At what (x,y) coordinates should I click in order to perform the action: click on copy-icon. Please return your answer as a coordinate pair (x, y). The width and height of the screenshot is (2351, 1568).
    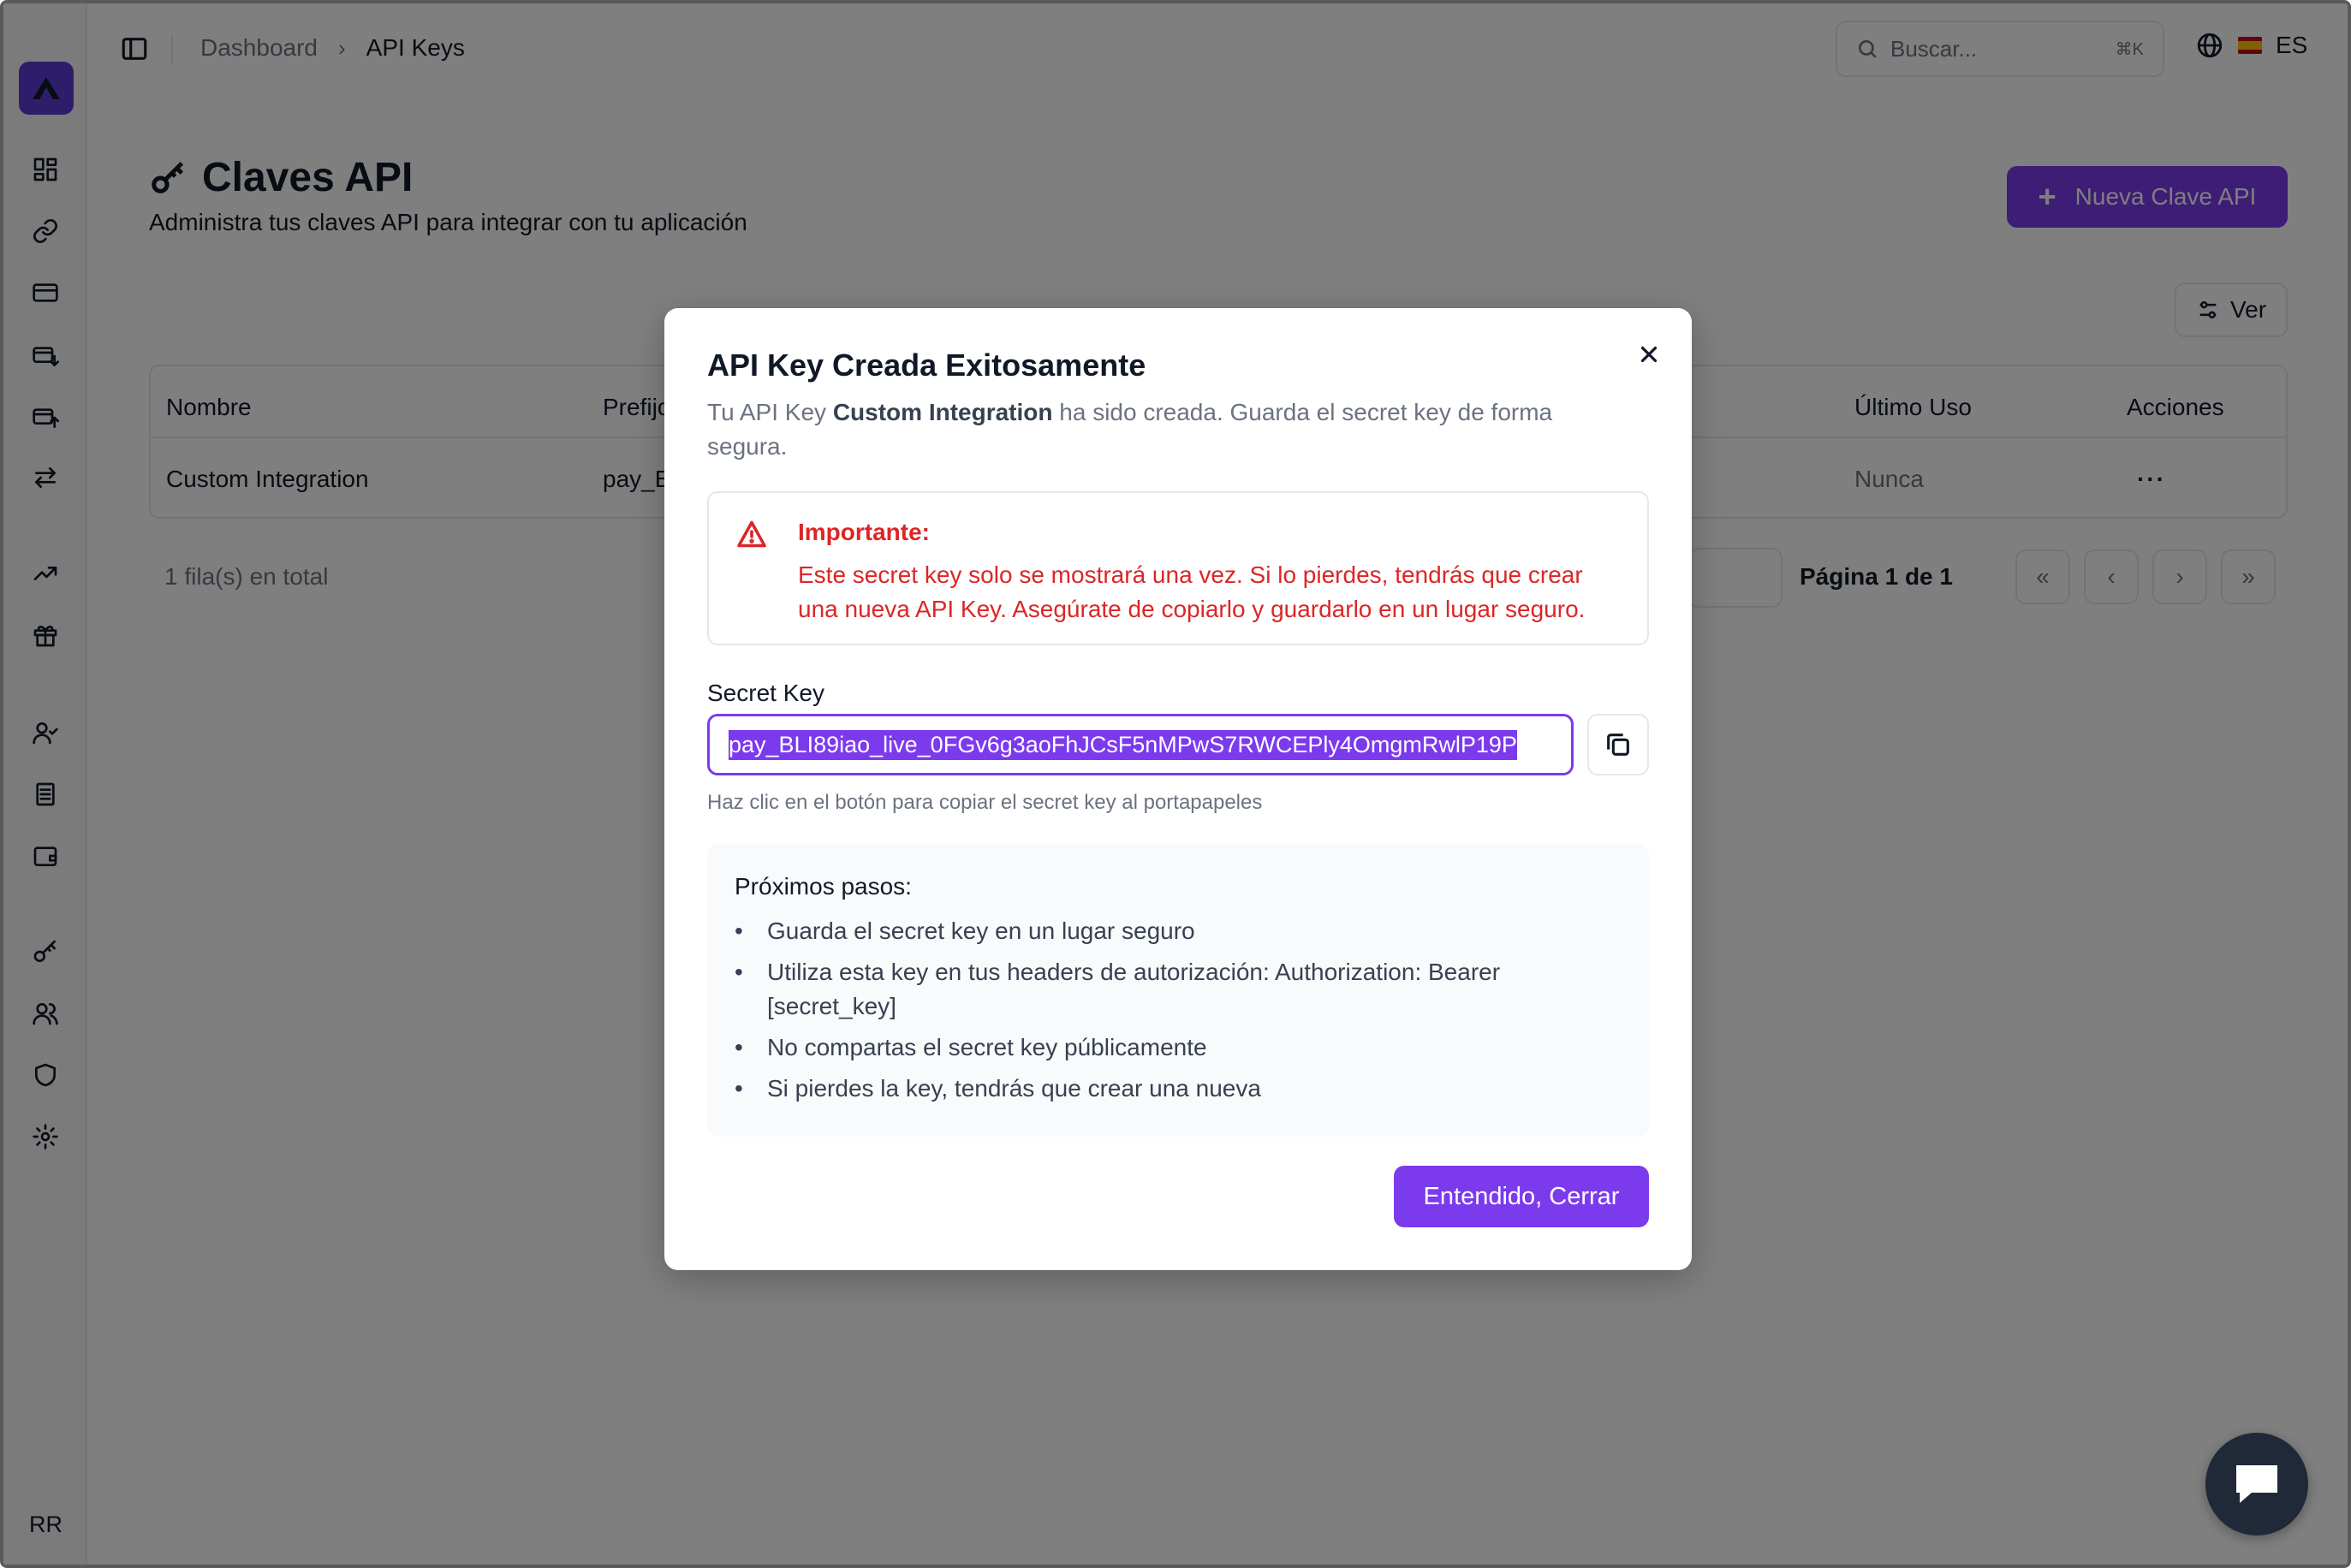
    Looking at the image, I should click on (1618, 745).